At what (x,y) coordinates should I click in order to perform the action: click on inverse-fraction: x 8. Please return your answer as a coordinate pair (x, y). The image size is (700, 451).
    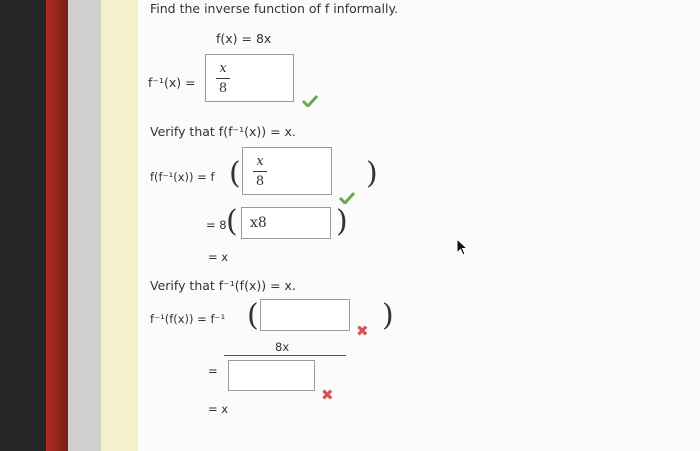
    Looking at the image, I should click on (223, 78).